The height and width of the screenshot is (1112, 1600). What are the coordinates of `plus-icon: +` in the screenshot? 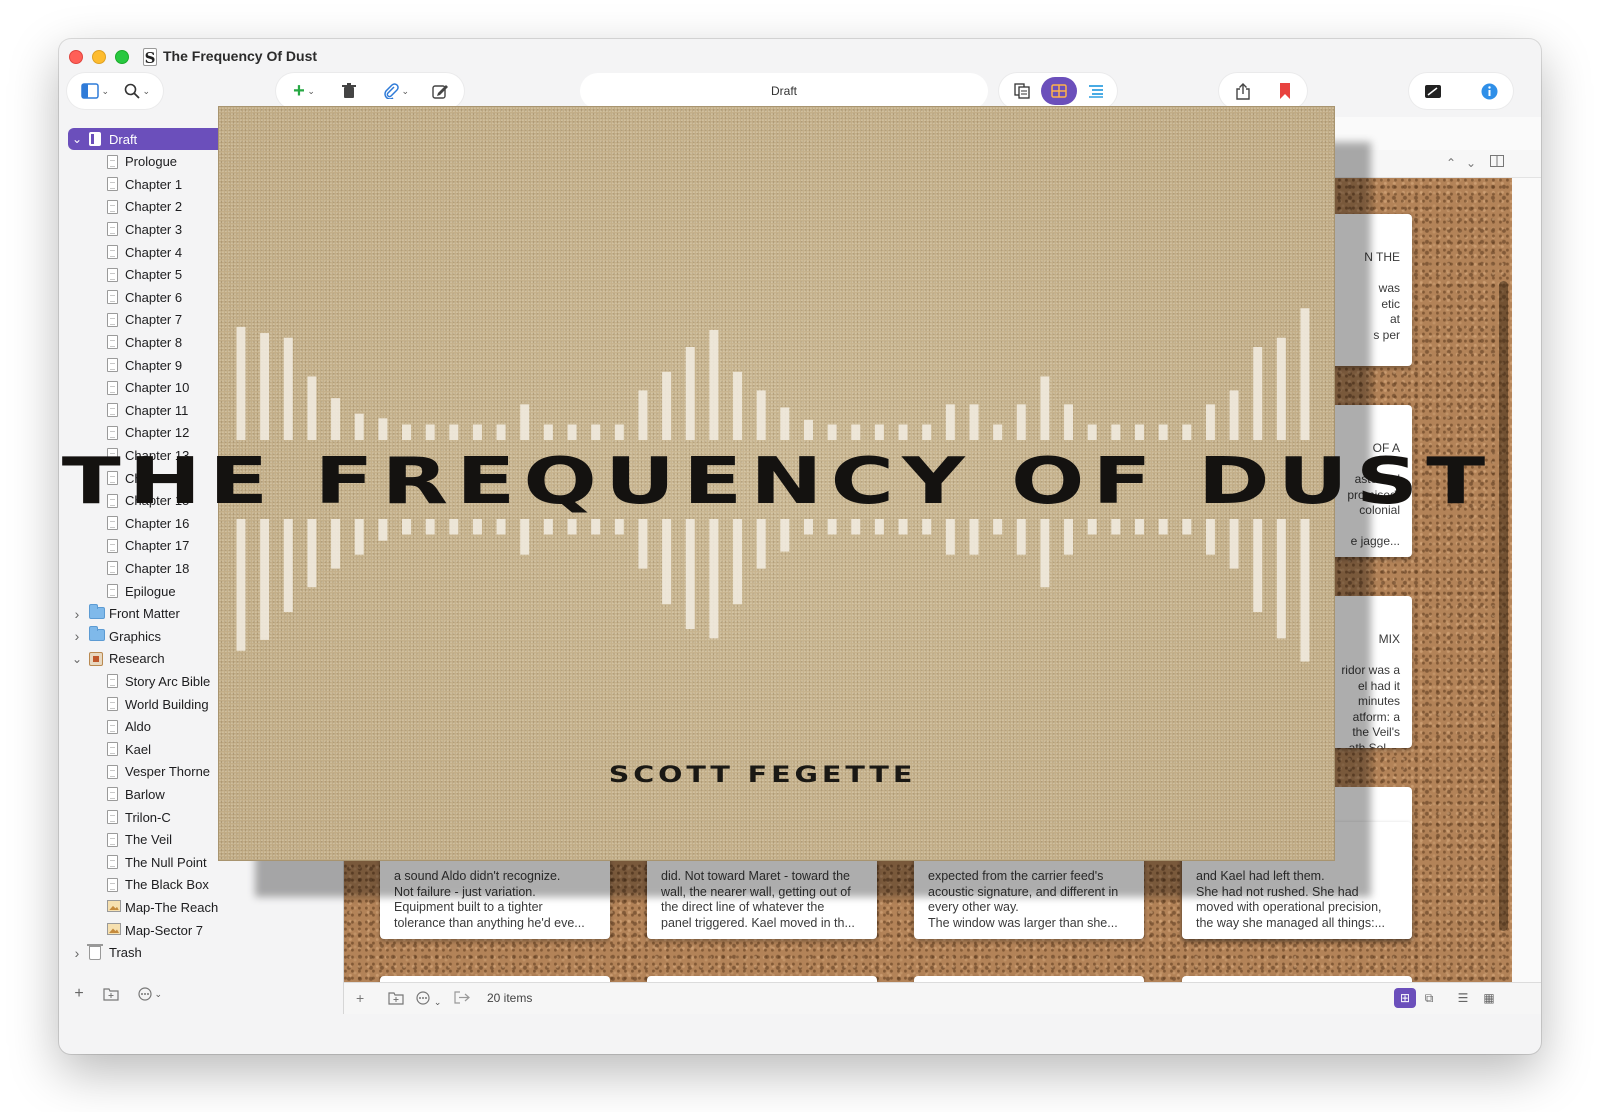 It's located at (79, 993).